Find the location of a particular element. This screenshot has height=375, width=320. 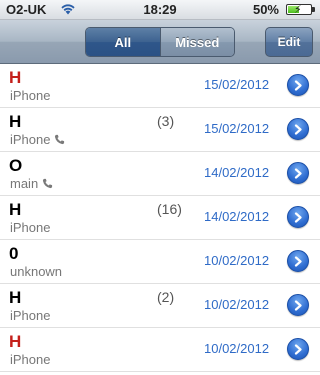

edit-button: Edit is located at coordinates (289, 42).